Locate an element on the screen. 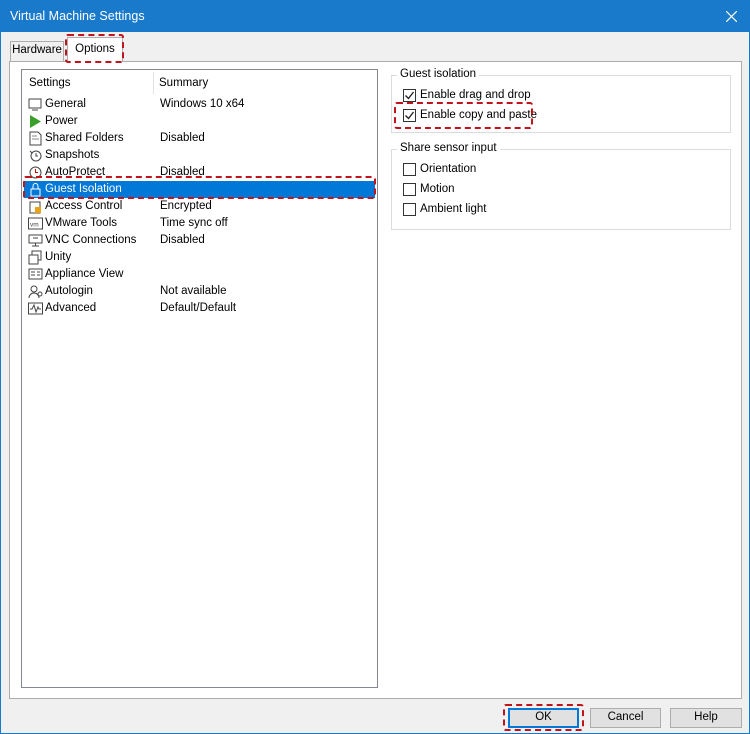 This screenshot has width=750, height=734. list-item-label: Autologin is located at coordinates (69, 291).